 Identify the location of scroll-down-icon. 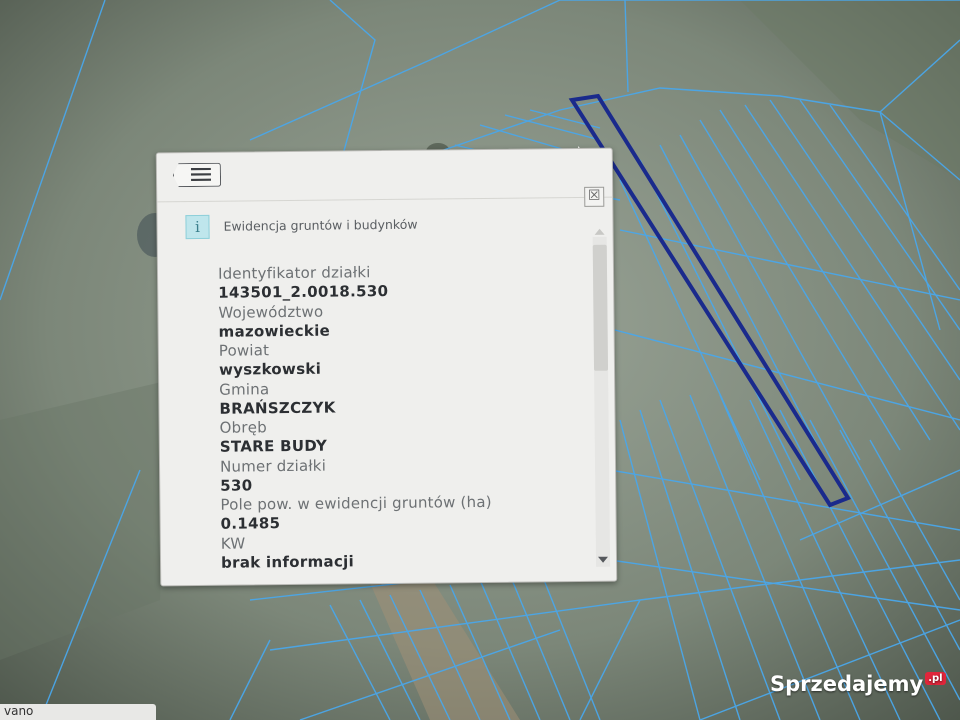
(603, 559).